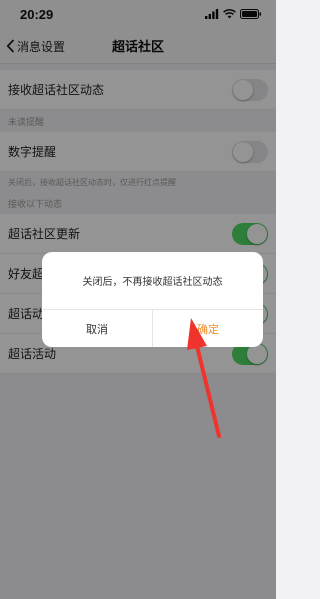 The width and height of the screenshot is (320, 599). I want to click on dialog-actions: 取消 确定, so click(152, 328).